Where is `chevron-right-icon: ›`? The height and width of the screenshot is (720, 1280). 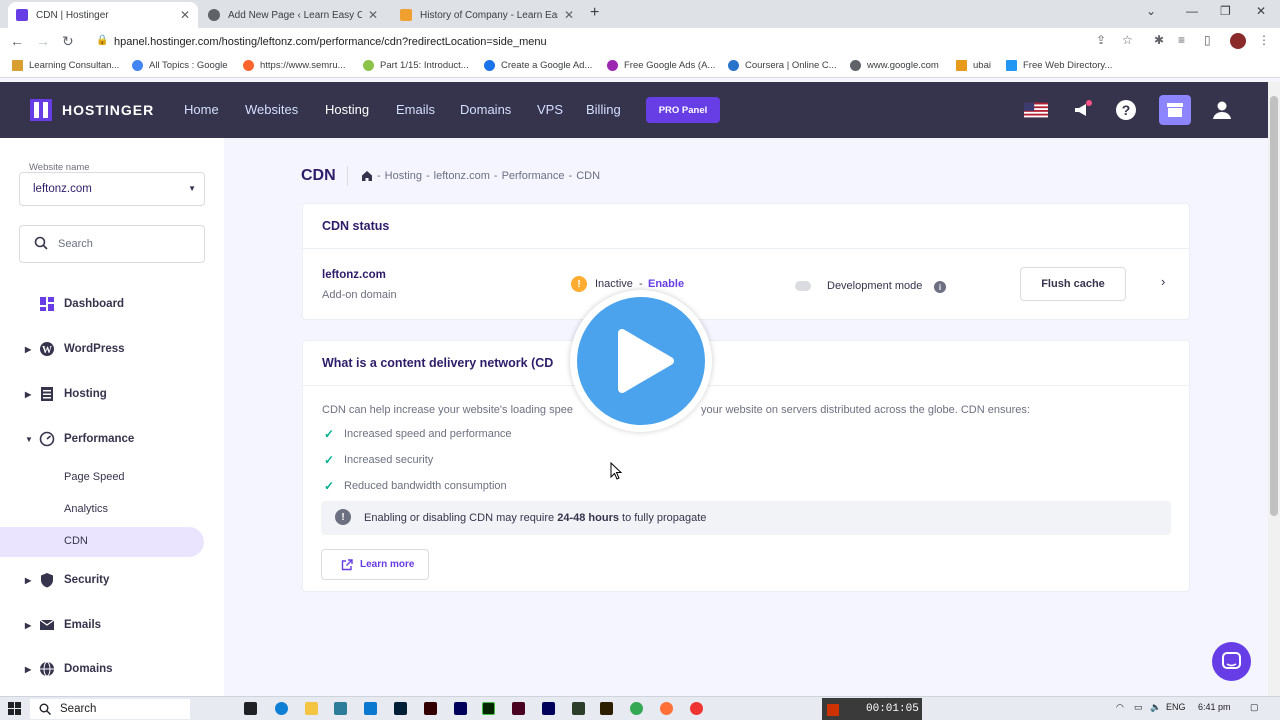 chevron-right-icon: › is located at coordinates (1163, 281).